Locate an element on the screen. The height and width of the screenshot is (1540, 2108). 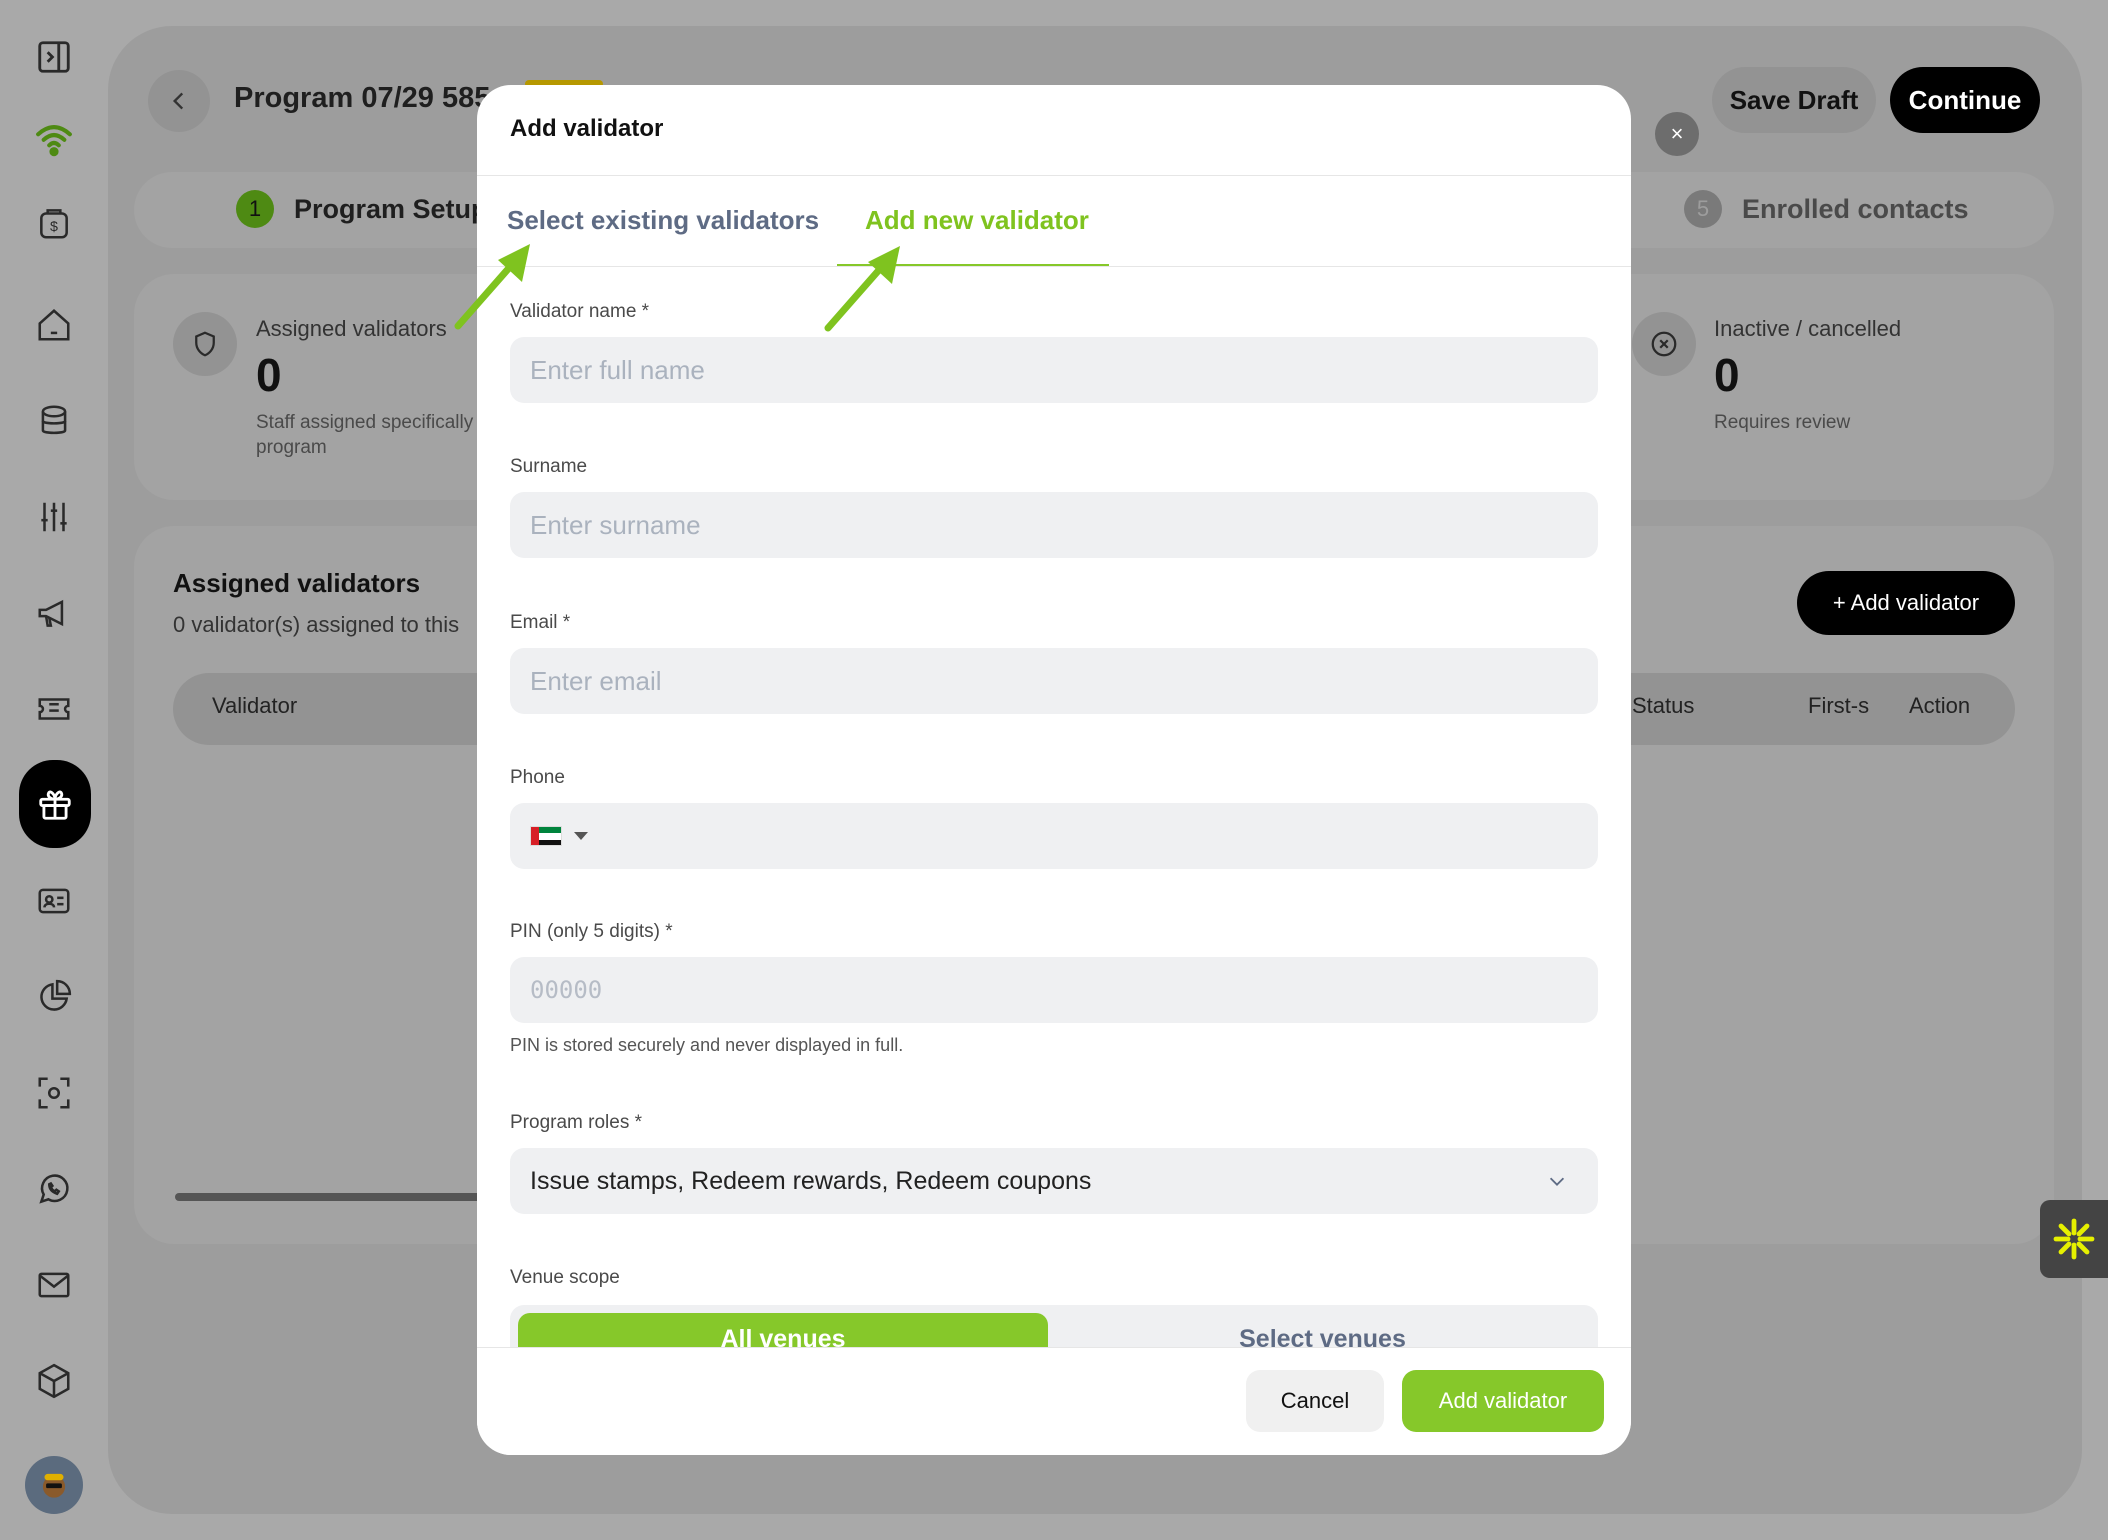
column-action: Action is located at coordinates (1939, 706).